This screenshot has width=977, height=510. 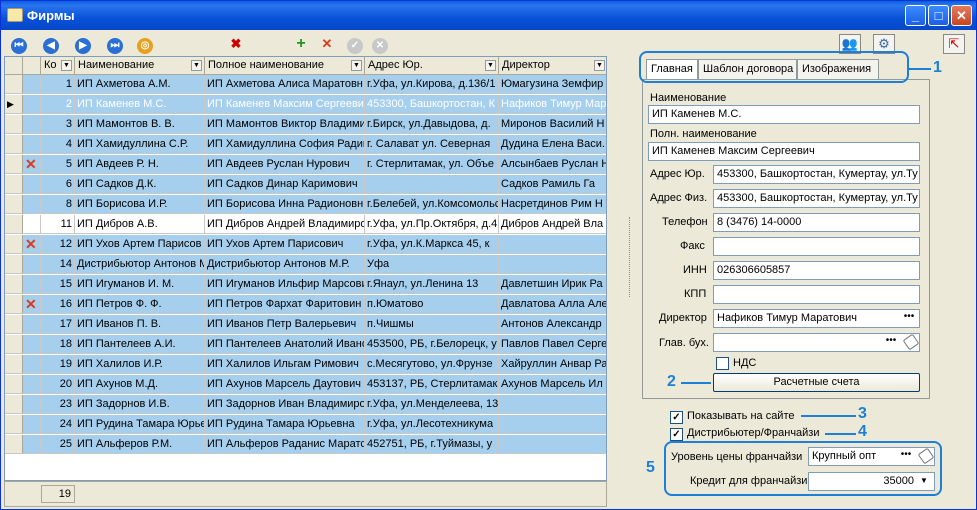 What do you see at coordinates (145, 44) in the screenshot?
I see `refresh-button: ◎` at bounding box center [145, 44].